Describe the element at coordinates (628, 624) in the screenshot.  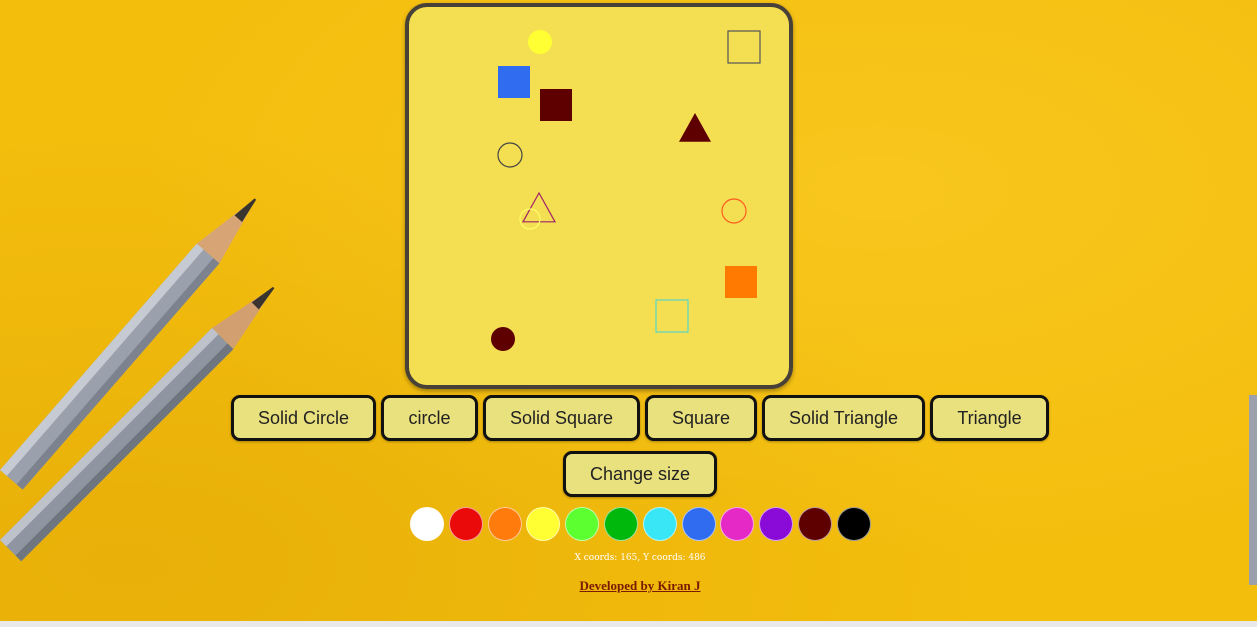
I see `bottom-strip` at that location.